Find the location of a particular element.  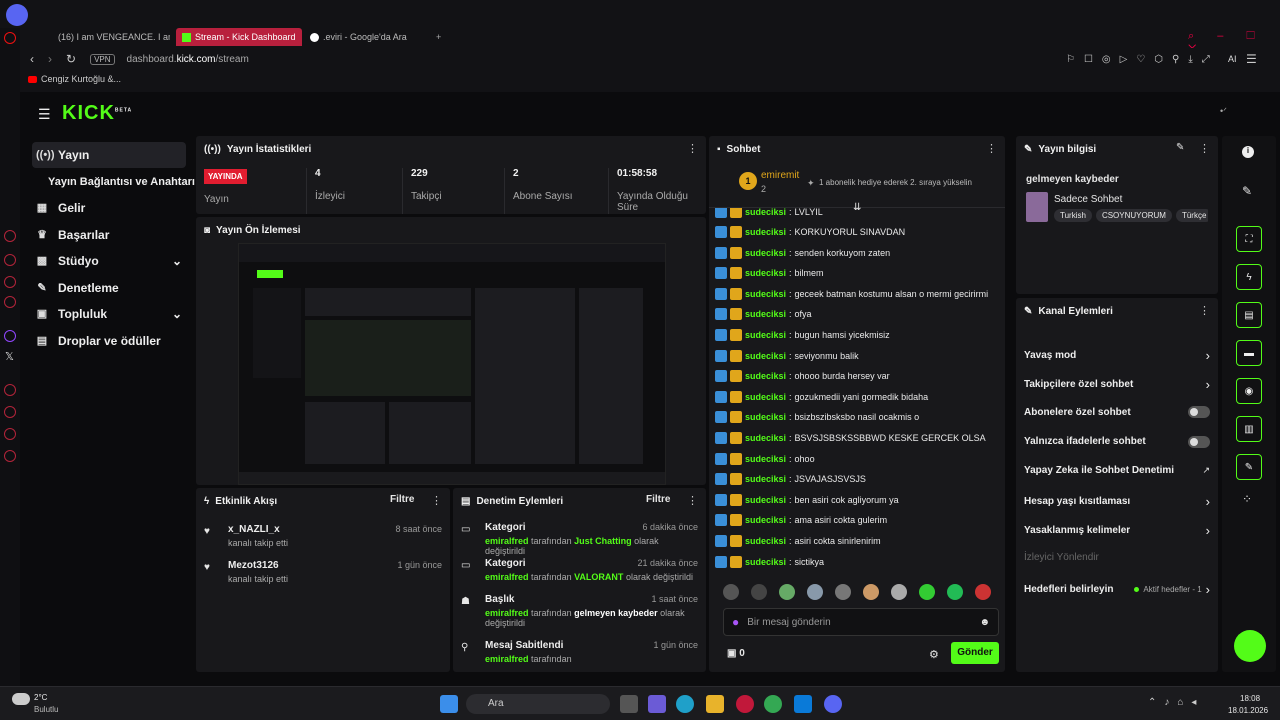

points-display: ▣ 0 is located at coordinates (736, 653).